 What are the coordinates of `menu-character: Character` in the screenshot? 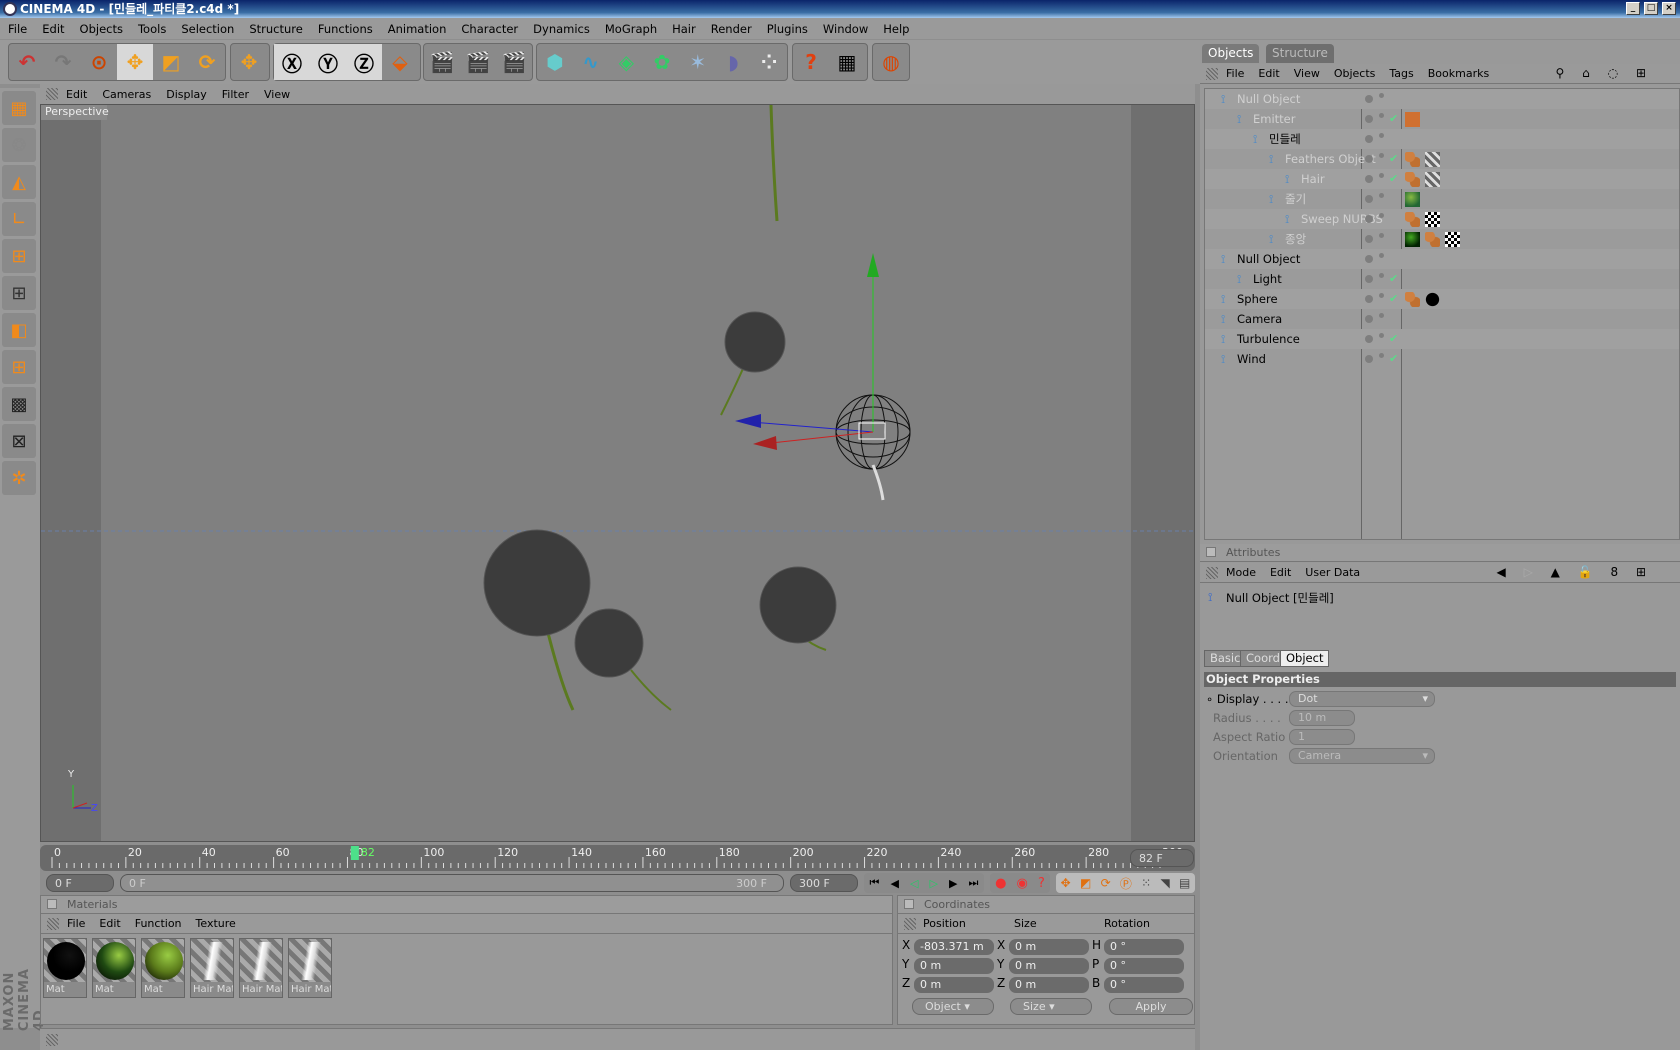 It's located at (489, 29).